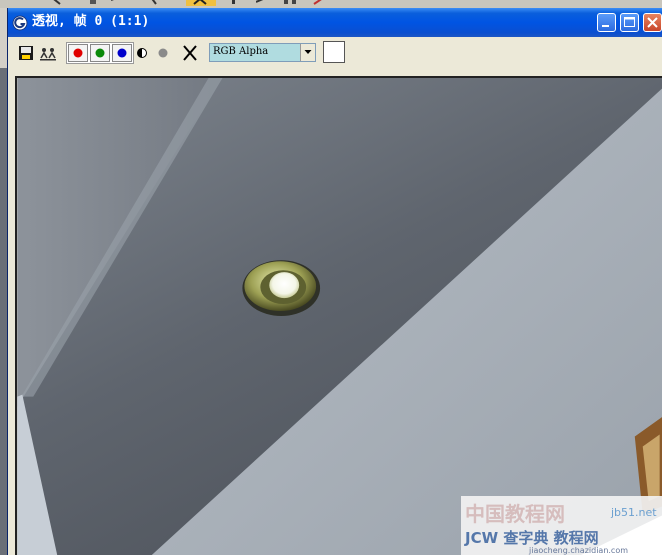  What do you see at coordinates (163, 53) in the screenshot?
I see `alpha-channel-icon` at bounding box center [163, 53].